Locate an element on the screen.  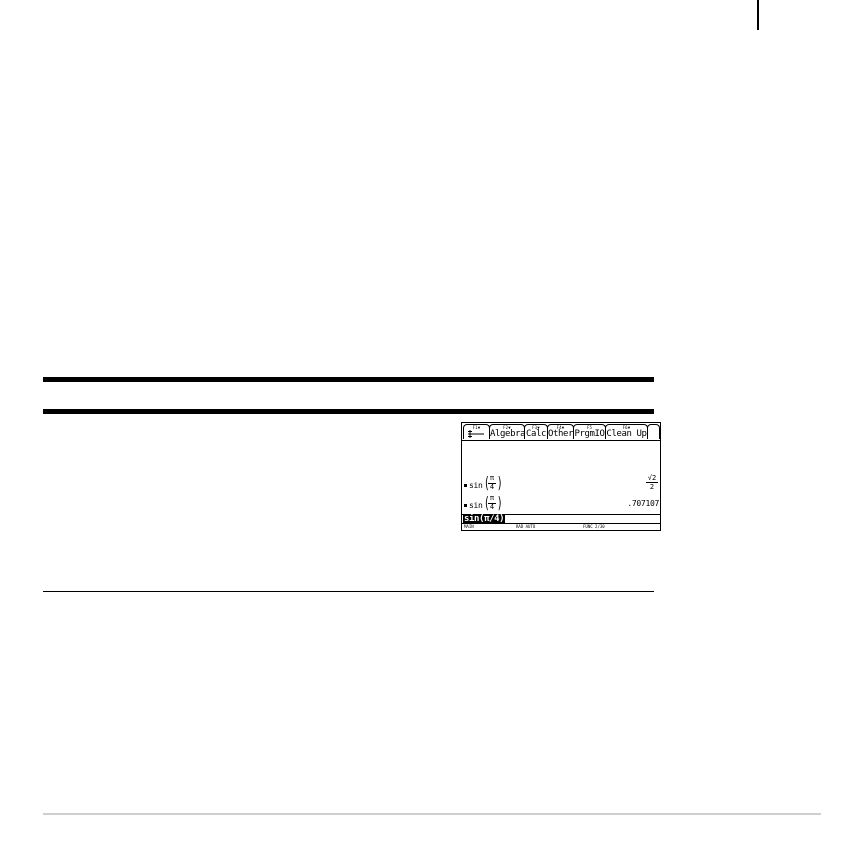
table-bottom-rule is located at coordinates (348, 591).